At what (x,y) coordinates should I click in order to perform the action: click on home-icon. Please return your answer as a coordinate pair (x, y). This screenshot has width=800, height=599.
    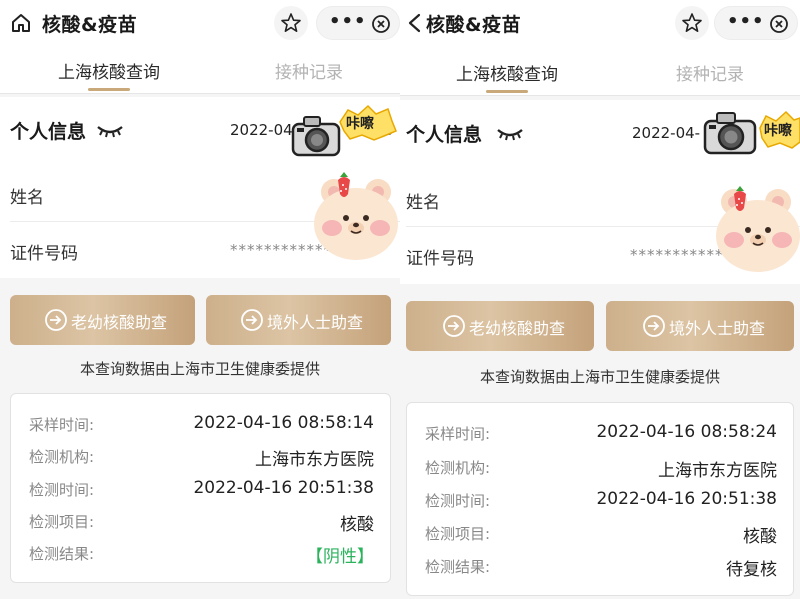
    Looking at the image, I should click on (21, 23).